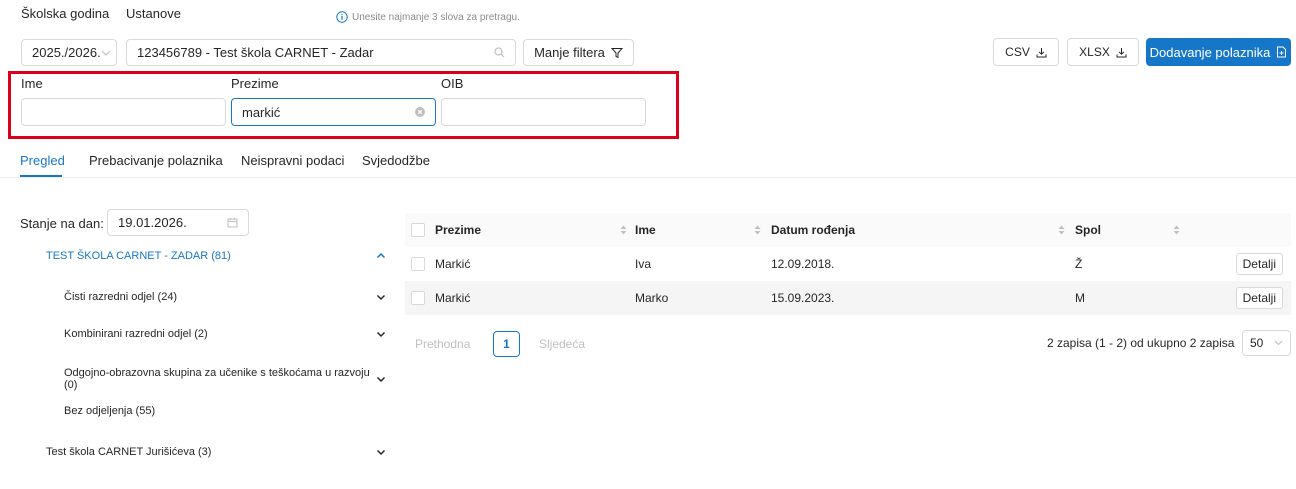 The image size is (1296, 489). I want to click on tree-item-label: Čisti razredni odjel (24), so click(121, 297).